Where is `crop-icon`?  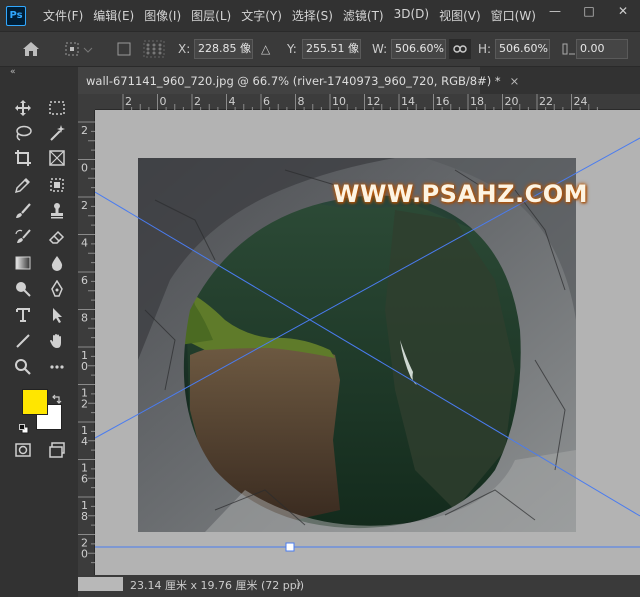
crop-icon is located at coordinates (23, 158).